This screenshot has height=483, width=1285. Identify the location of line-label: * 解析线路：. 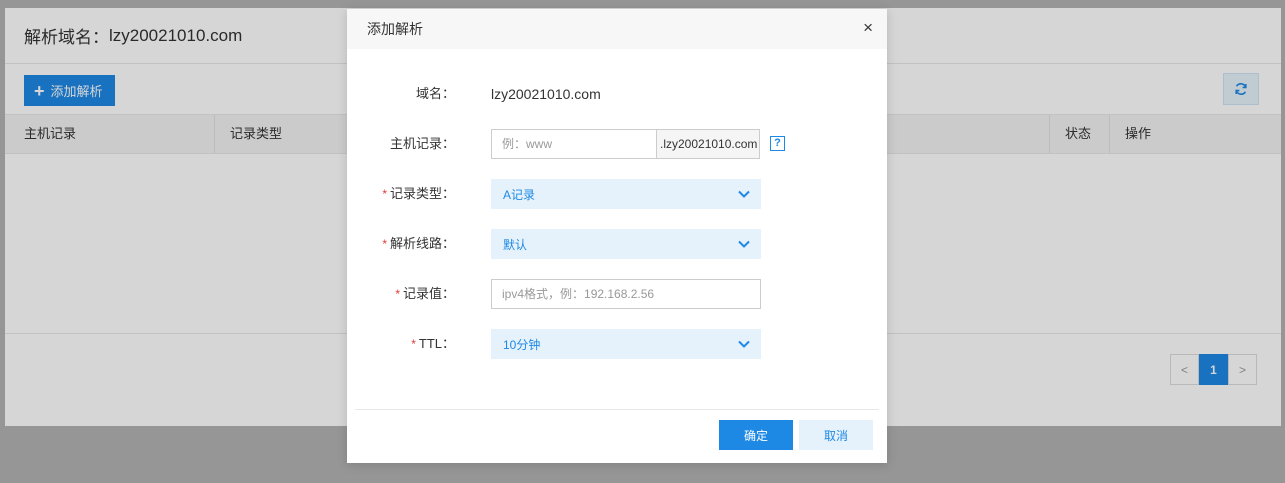
(418, 244).